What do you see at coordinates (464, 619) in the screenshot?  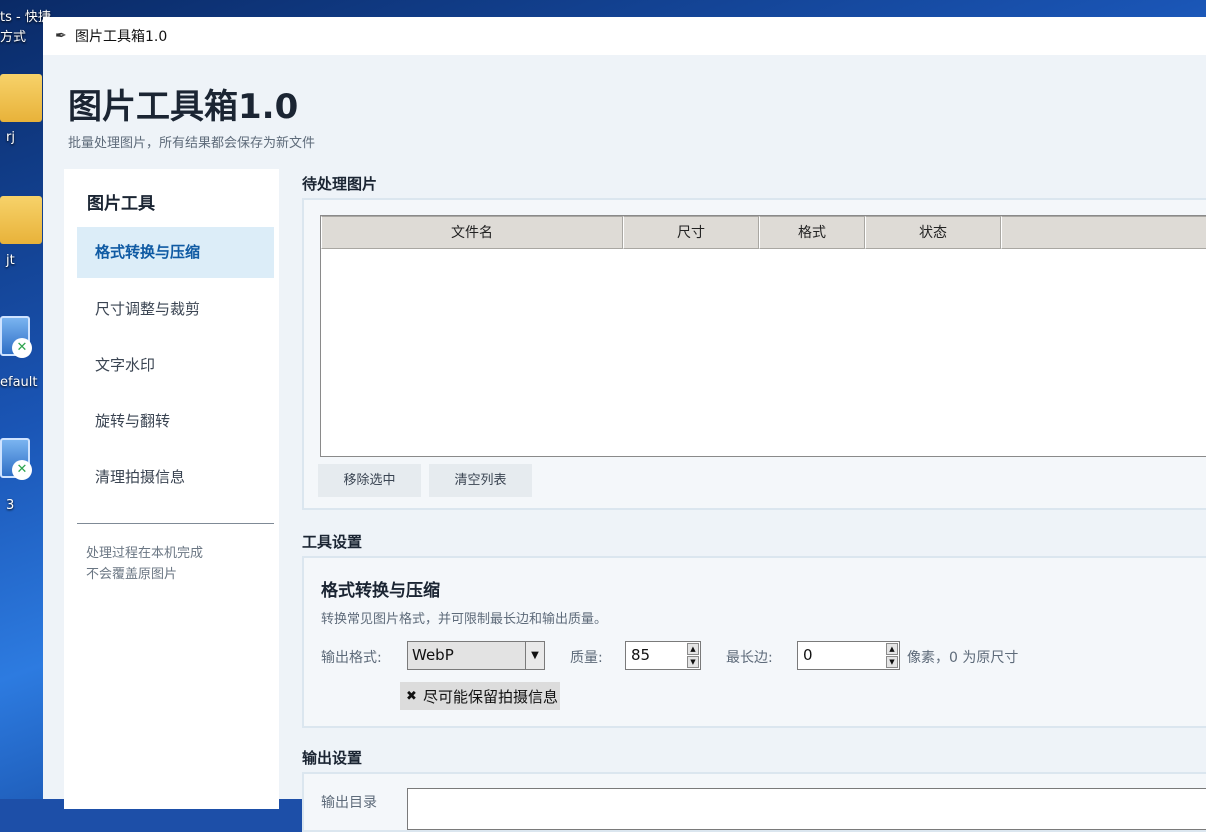 I see `tool-description: 转换常见图片格式，并可限制最长边和输出质量。` at bounding box center [464, 619].